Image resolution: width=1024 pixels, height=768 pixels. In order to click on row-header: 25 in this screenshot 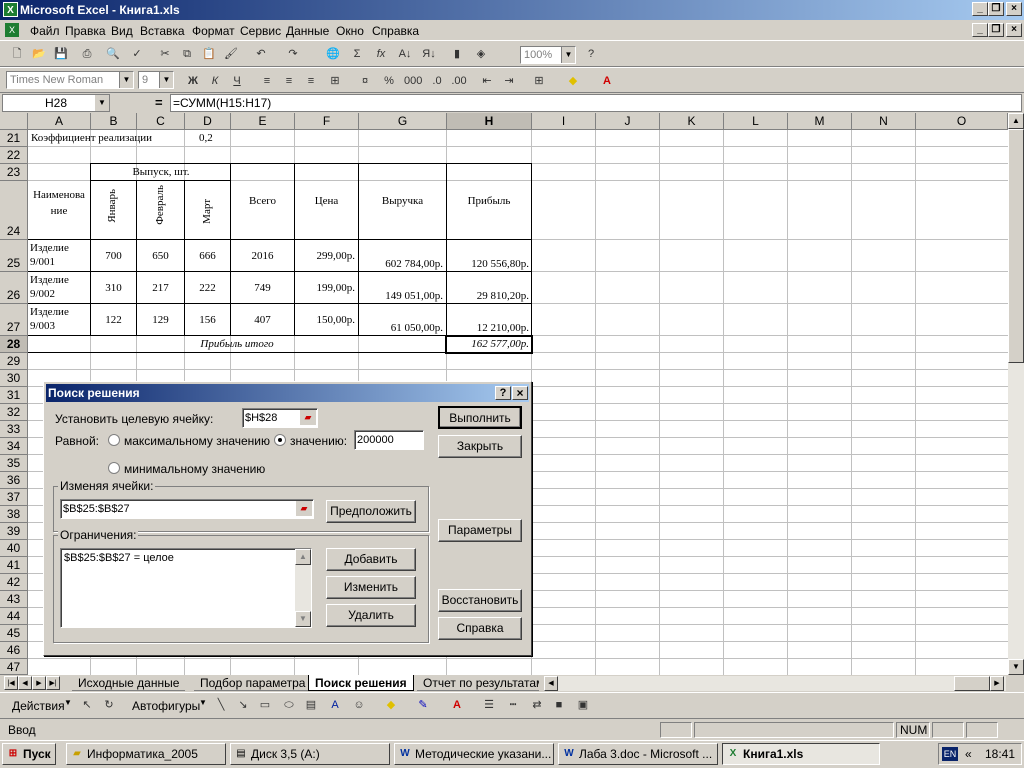, I will do `click(14, 256)`.